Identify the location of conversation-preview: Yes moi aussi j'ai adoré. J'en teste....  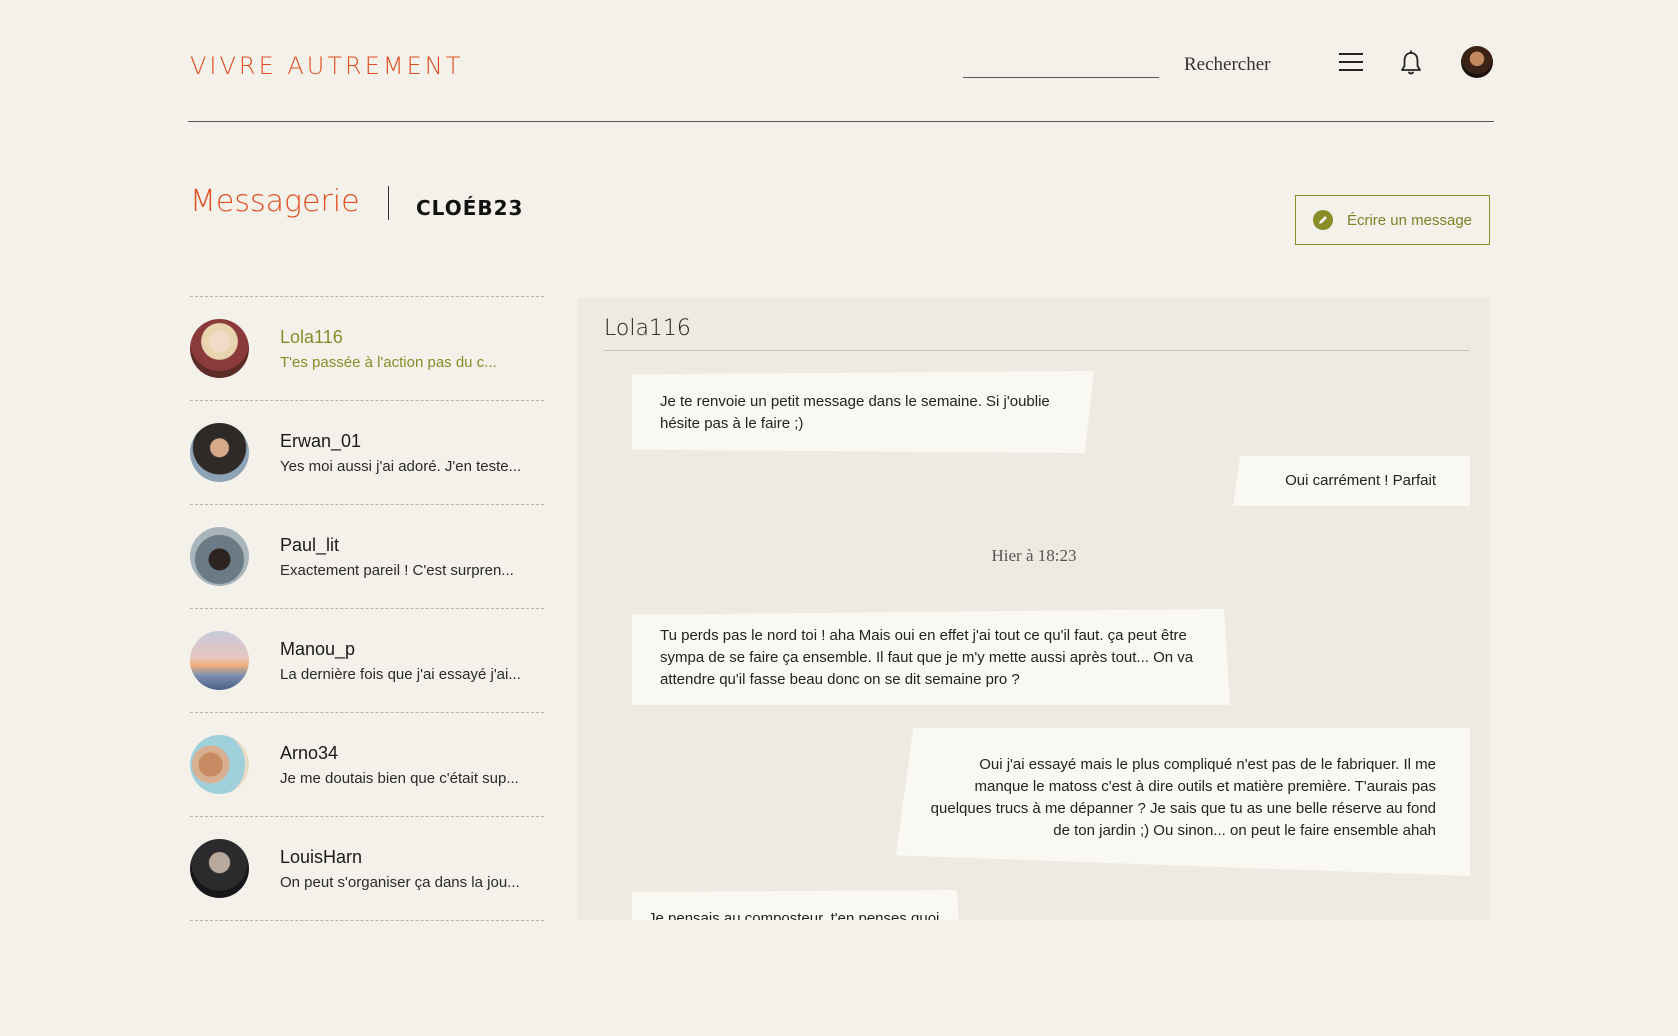
(401, 466).